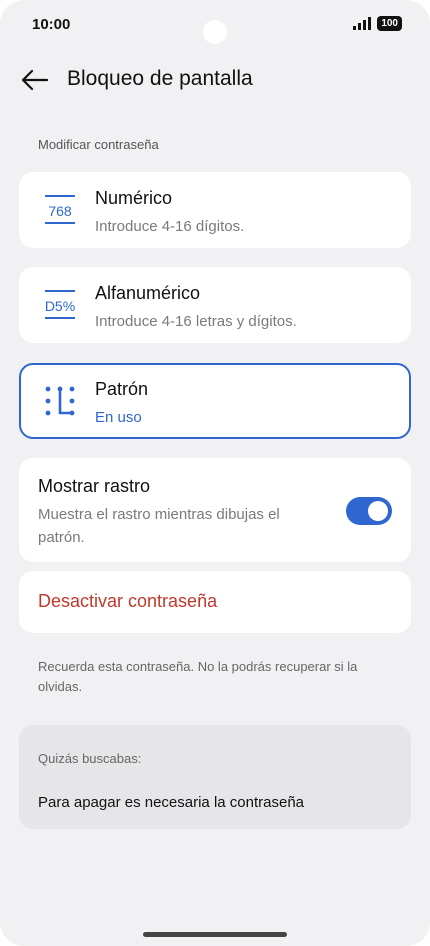 This screenshot has width=430, height=946. Describe the element at coordinates (60, 401) in the screenshot. I see `pattern-icon` at that location.